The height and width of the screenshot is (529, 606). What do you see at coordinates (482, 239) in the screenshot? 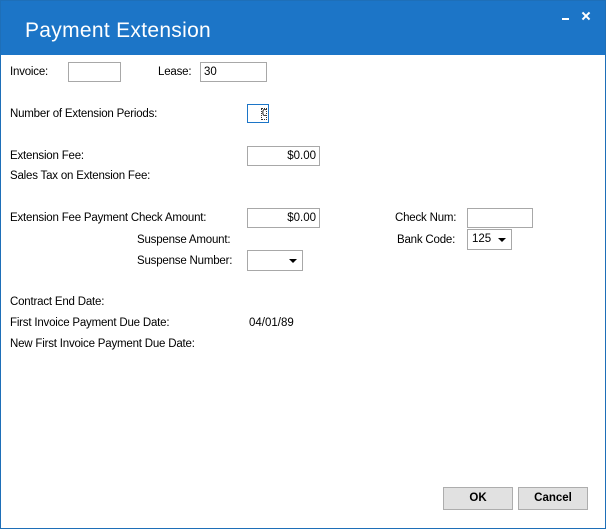
I see `bank-code-value: 125` at bounding box center [482, 239].